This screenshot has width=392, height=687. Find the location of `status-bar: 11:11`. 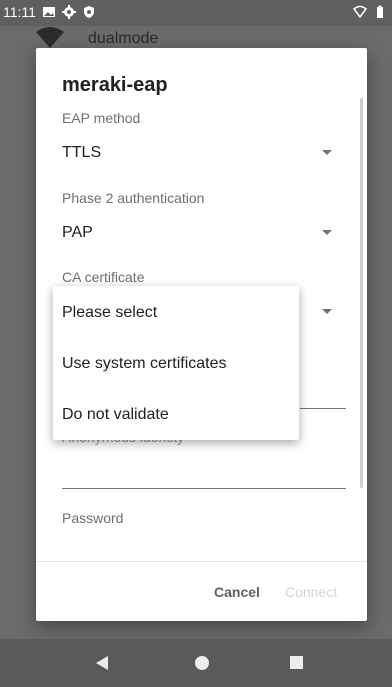

status-bar: 11:11 is located at coordinates (196, 13).